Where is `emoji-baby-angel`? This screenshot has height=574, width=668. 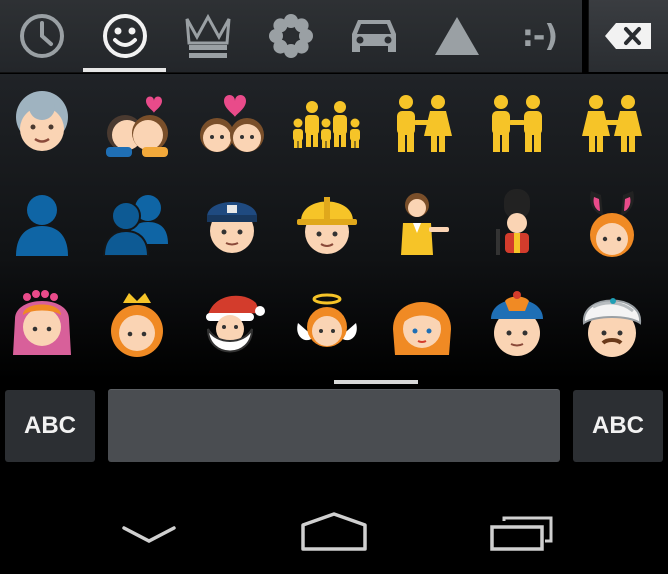 emoji-baby-angel is located at coordinates (326, 324).